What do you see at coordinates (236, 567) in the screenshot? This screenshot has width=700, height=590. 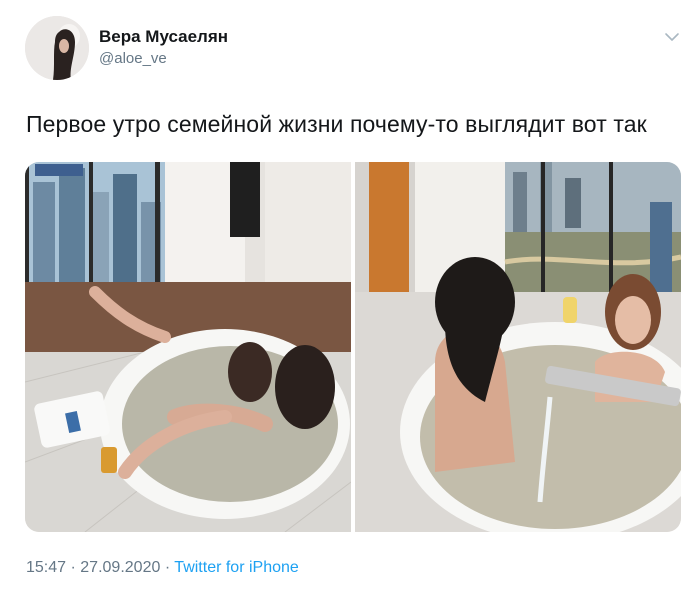 I see `tweet-source-link: Twitter for iPhone` at bounding box center [236, 567].